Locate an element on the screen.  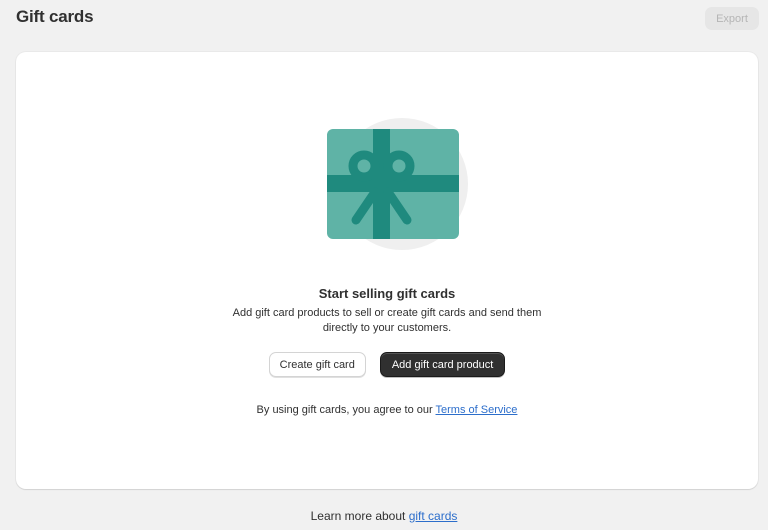
empty-state-actions: Create gift card Add gift card product is located at coordinates (387, 364).